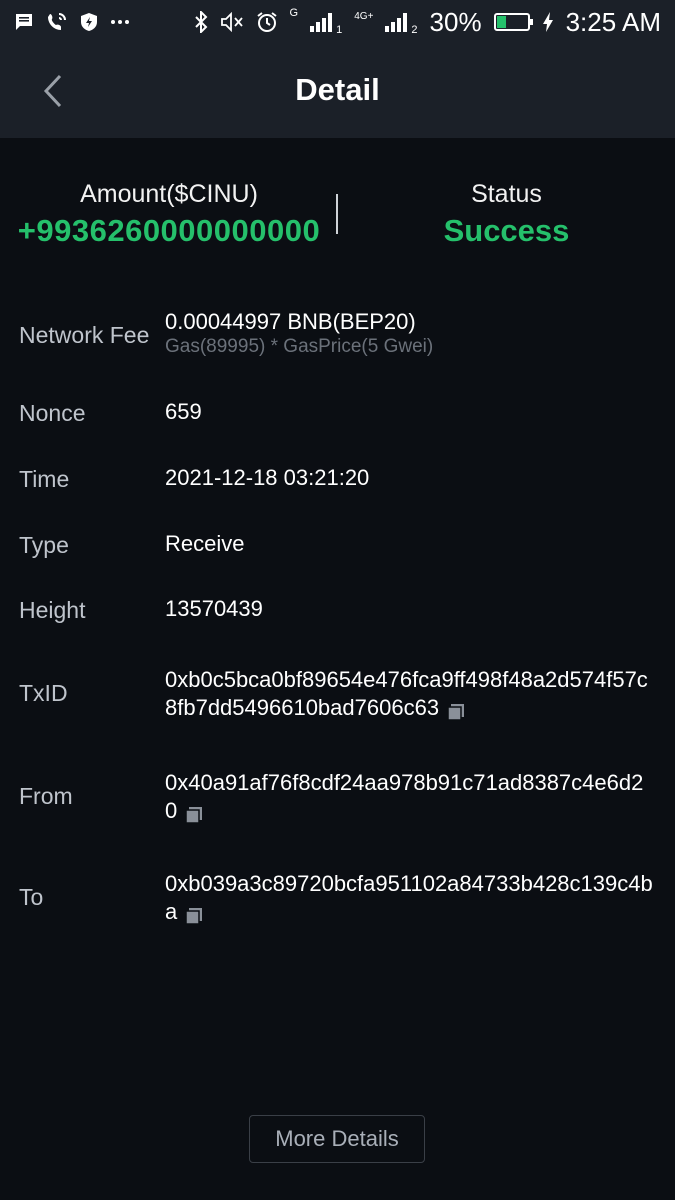 This screenshot has width=675, height=1200. I want to click on battery-icon, so click(513, 22).